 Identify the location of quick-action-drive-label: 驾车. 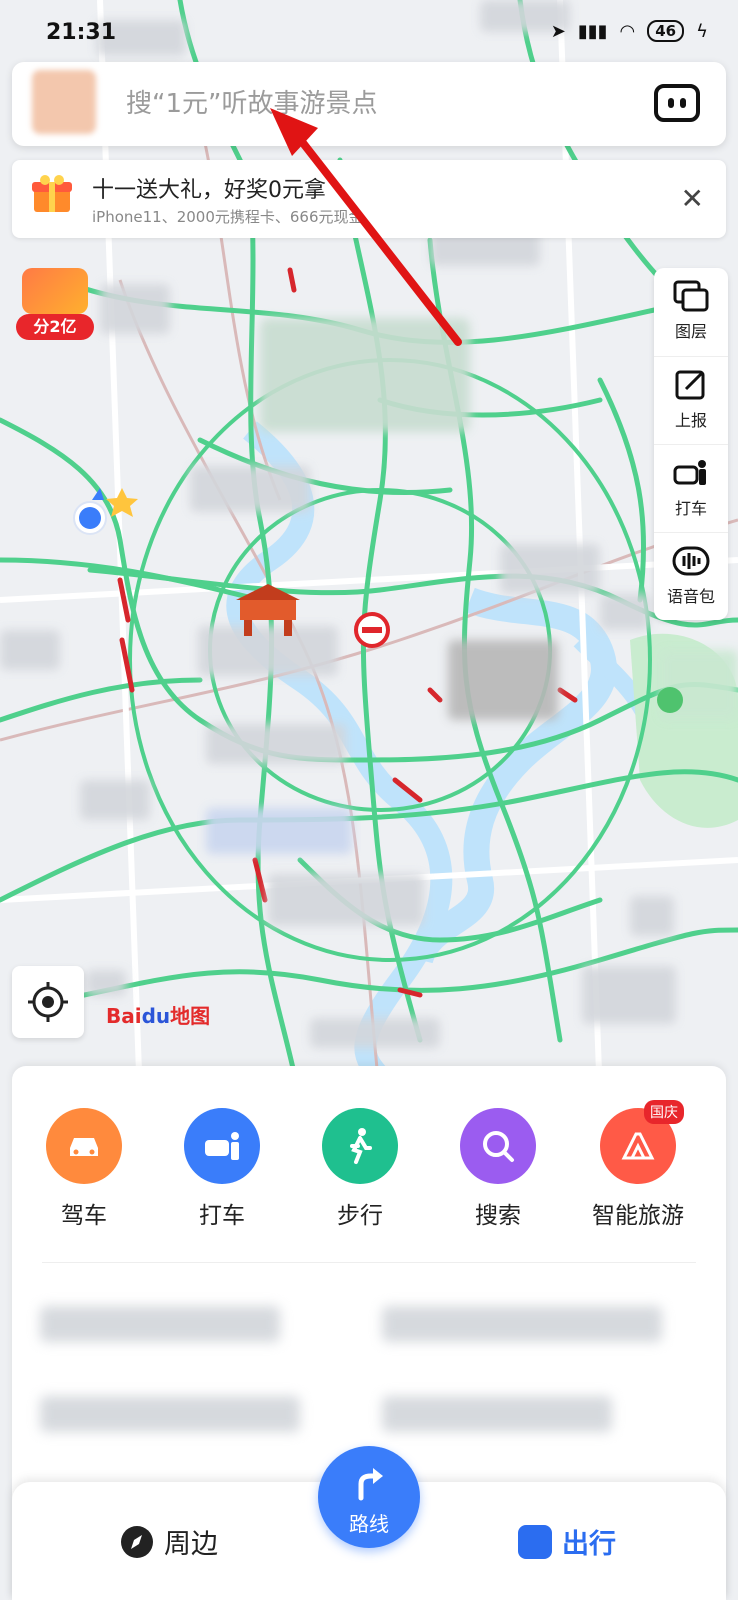
(84, 1216).